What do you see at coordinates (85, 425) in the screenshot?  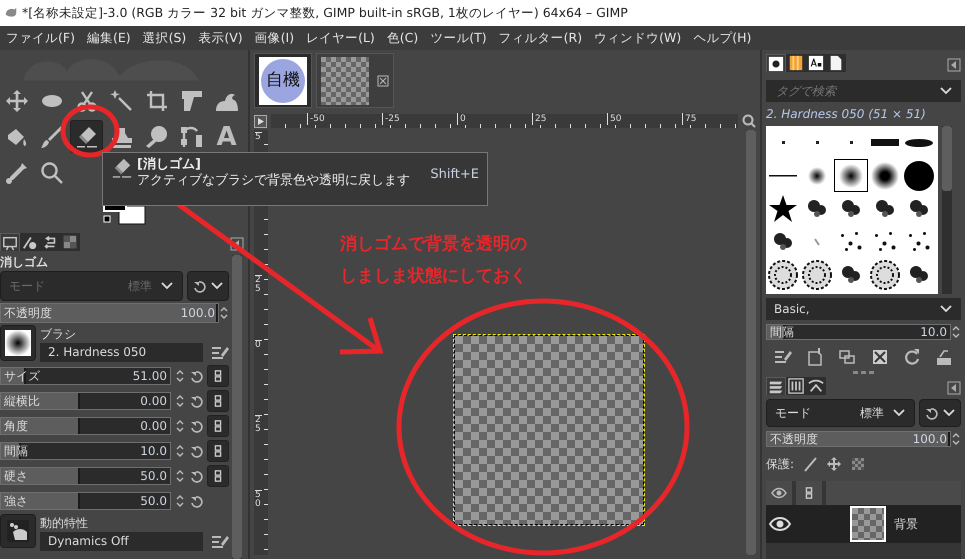 I see `slider: 角度 0.00` at bounding box center [85, 425].